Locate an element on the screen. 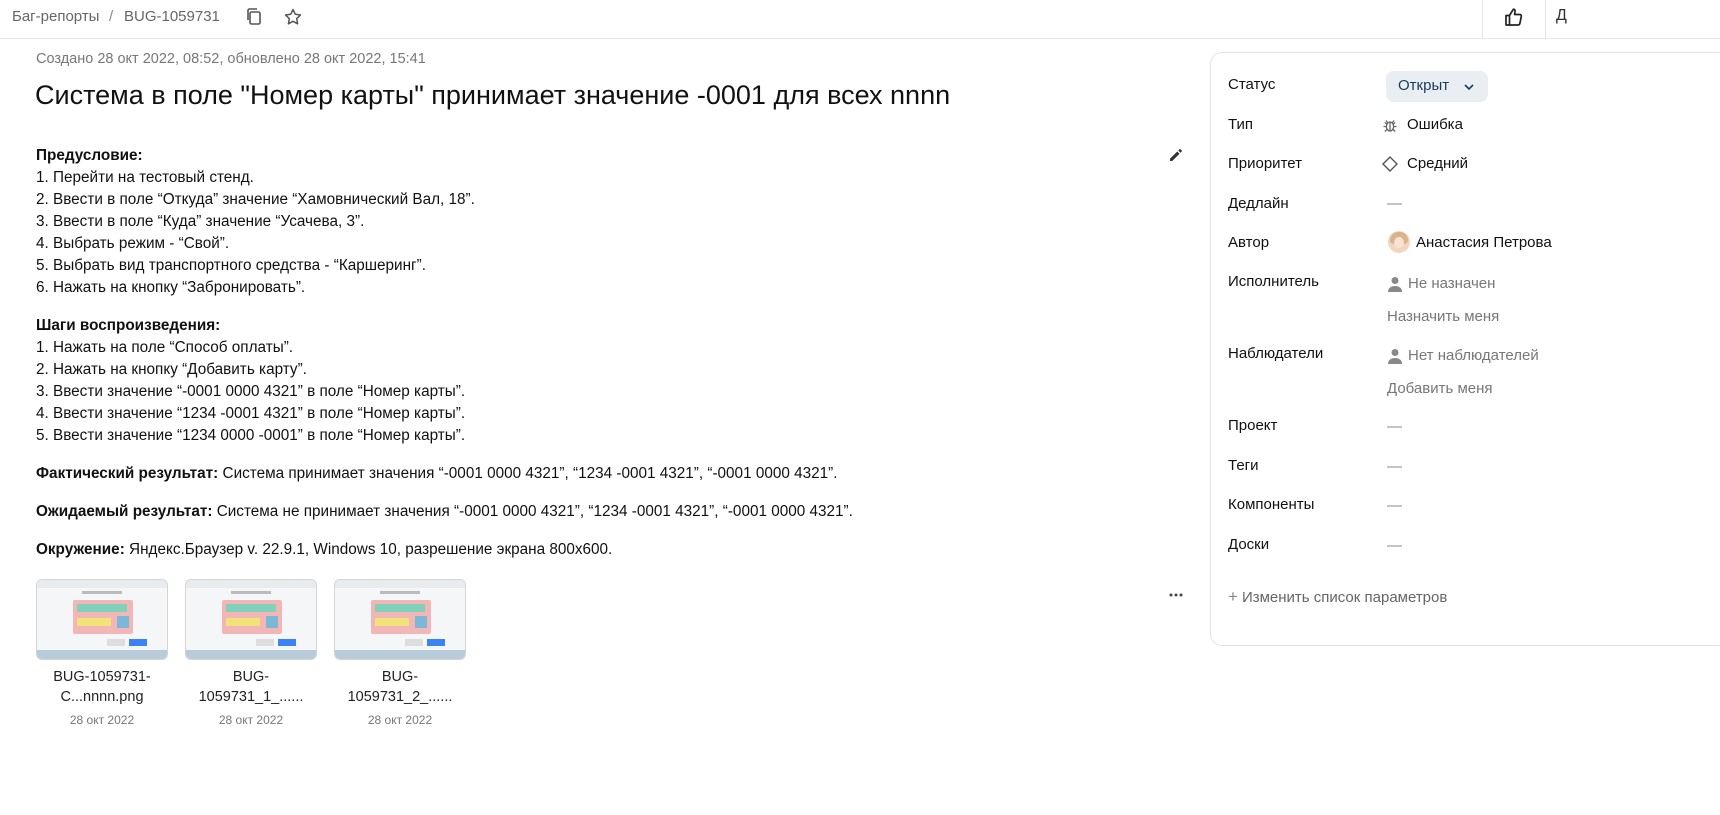  expected-result-label: Ожидаемый результат: is located at coordinates (124, 511).